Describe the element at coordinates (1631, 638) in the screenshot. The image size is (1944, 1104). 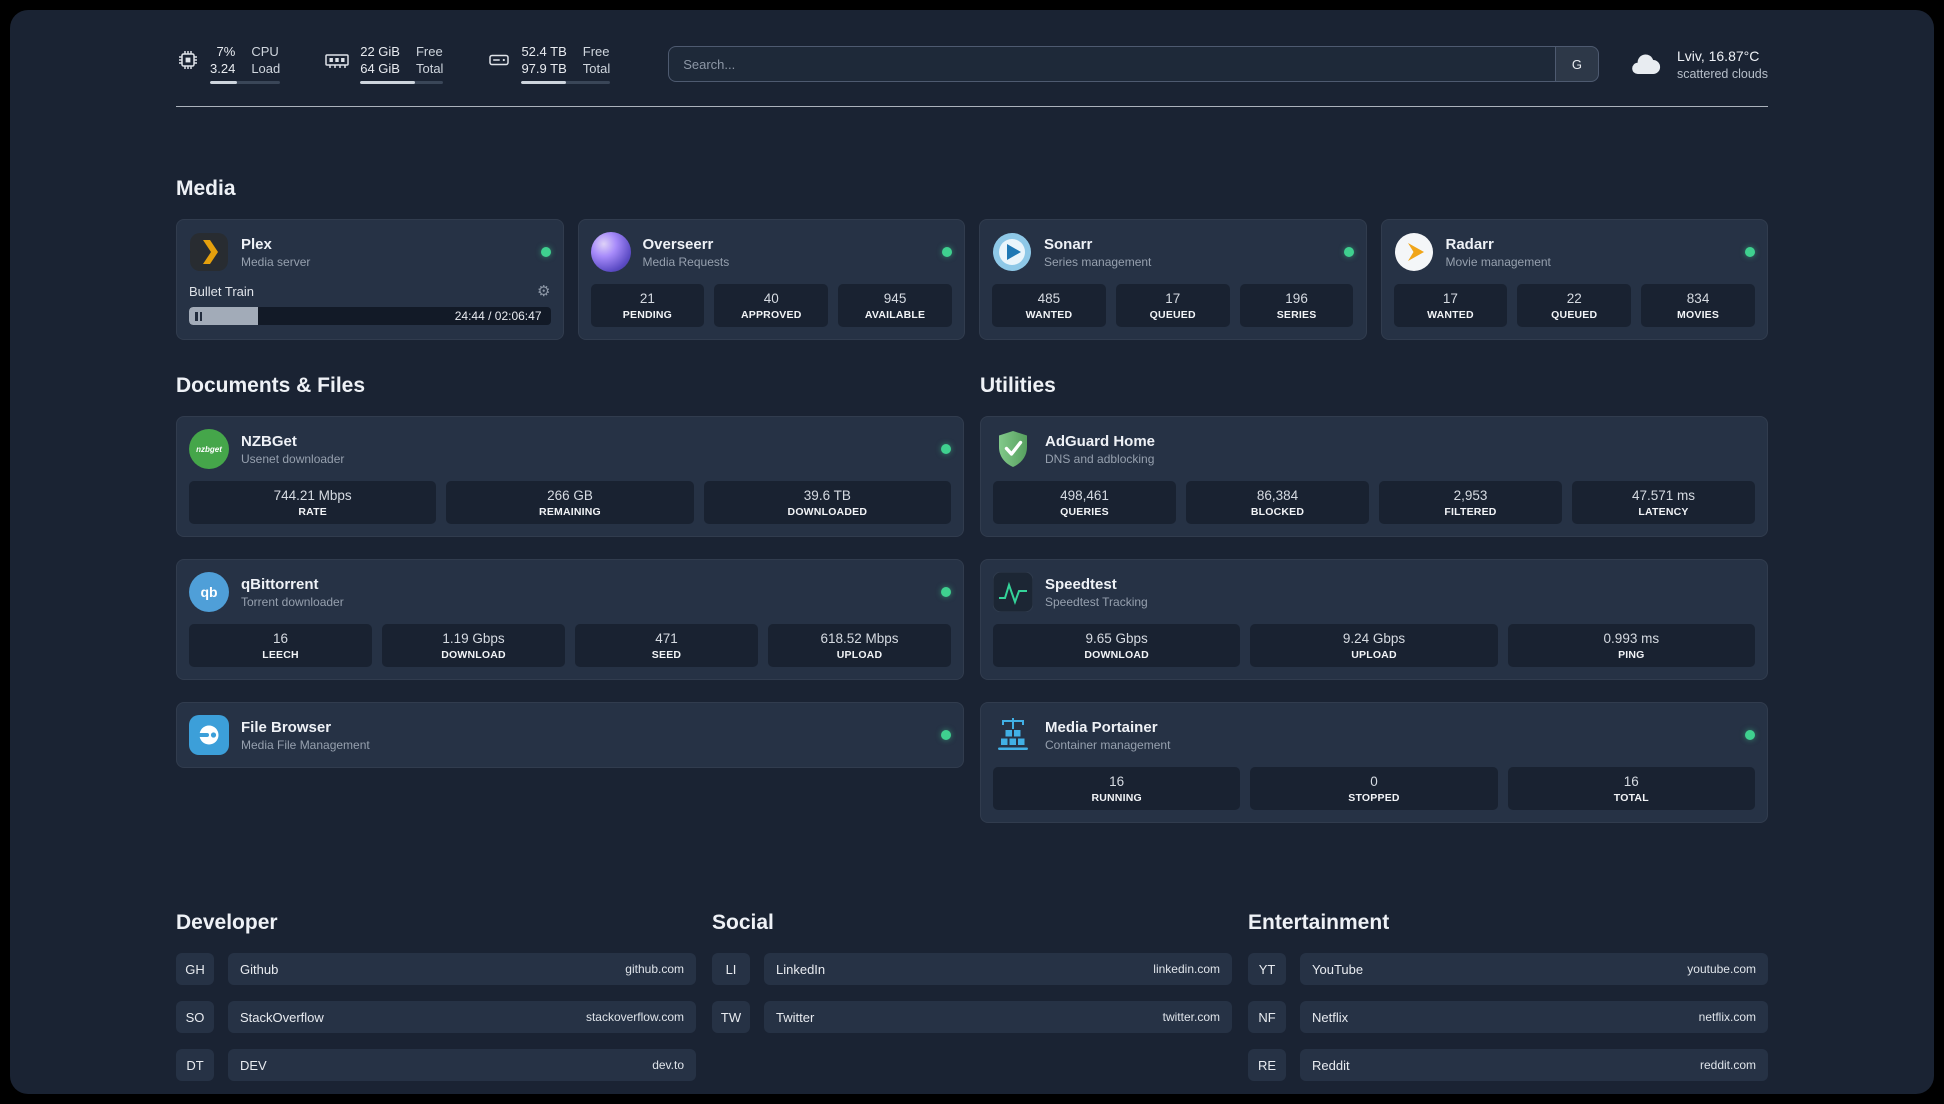
I see `stat-value: 0.993 ms` at that location.